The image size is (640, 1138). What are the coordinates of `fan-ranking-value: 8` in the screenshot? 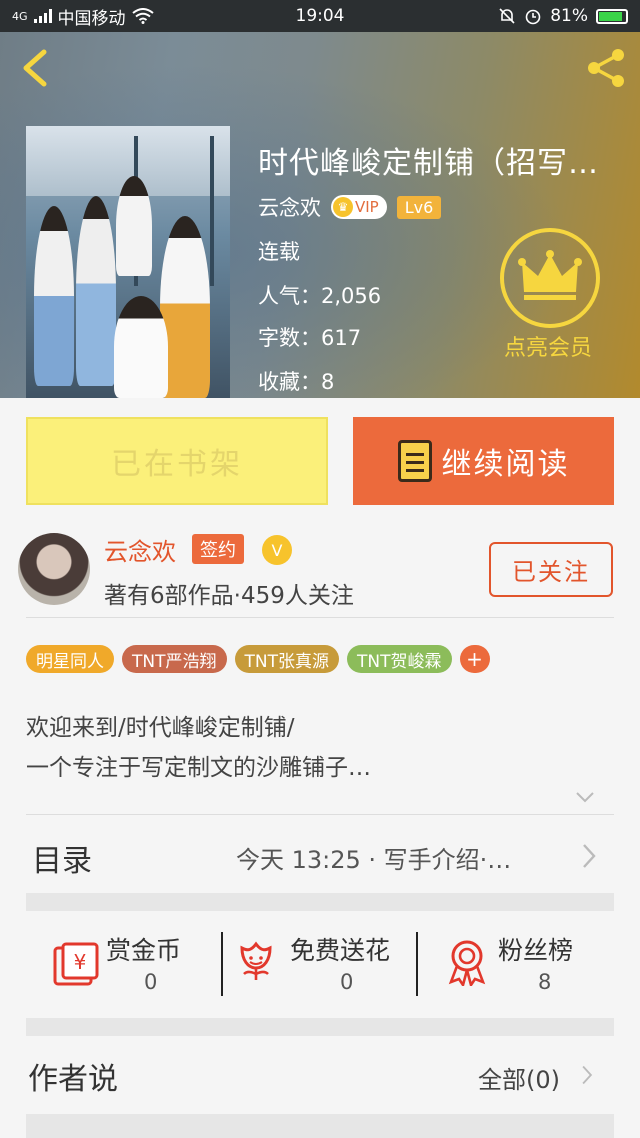 It's located at (545, 982).